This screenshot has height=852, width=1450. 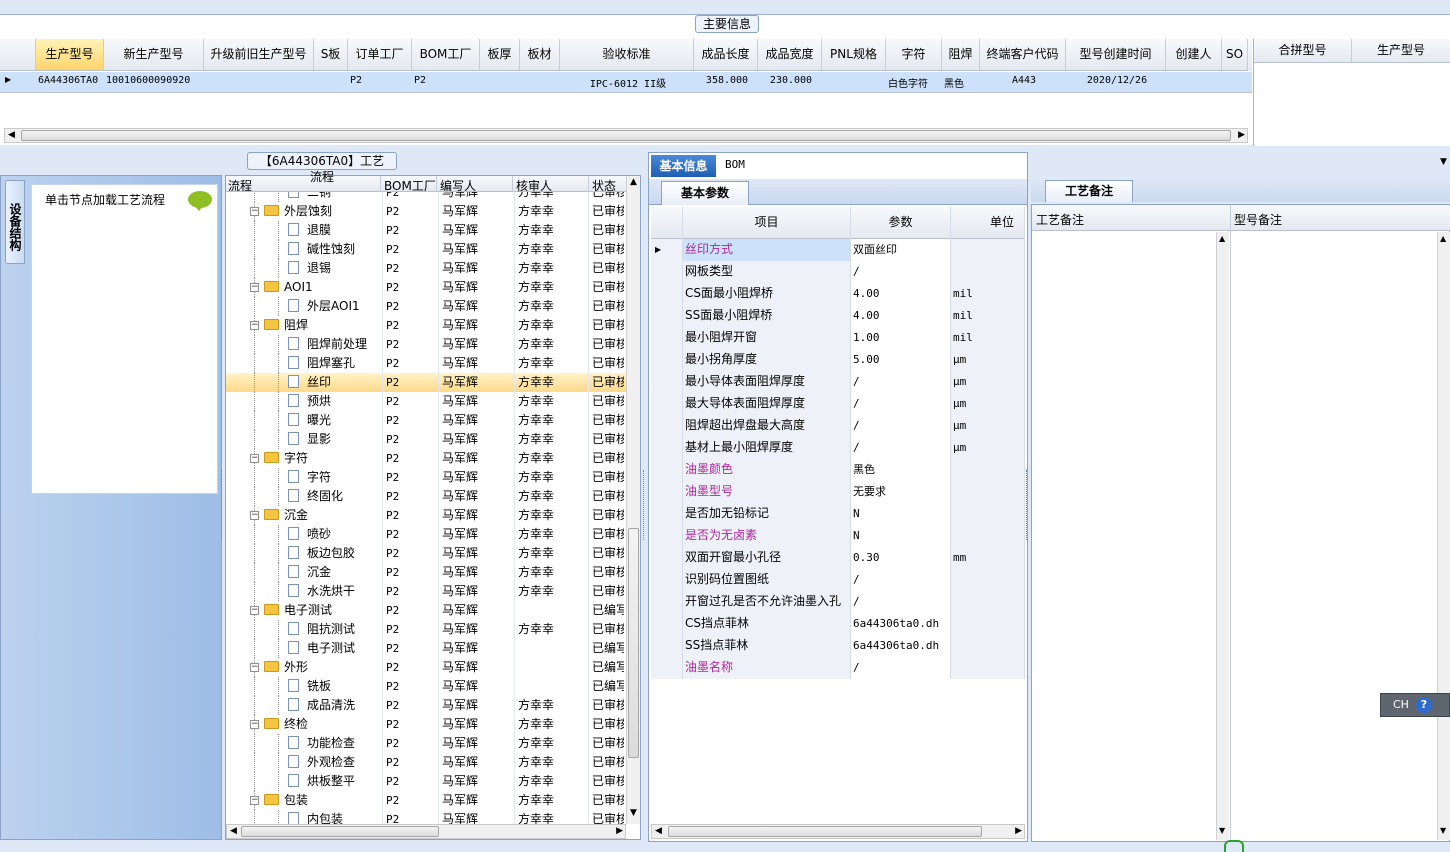 I want to click on col-header-8: 验收标准, so click(x=627, y=55).